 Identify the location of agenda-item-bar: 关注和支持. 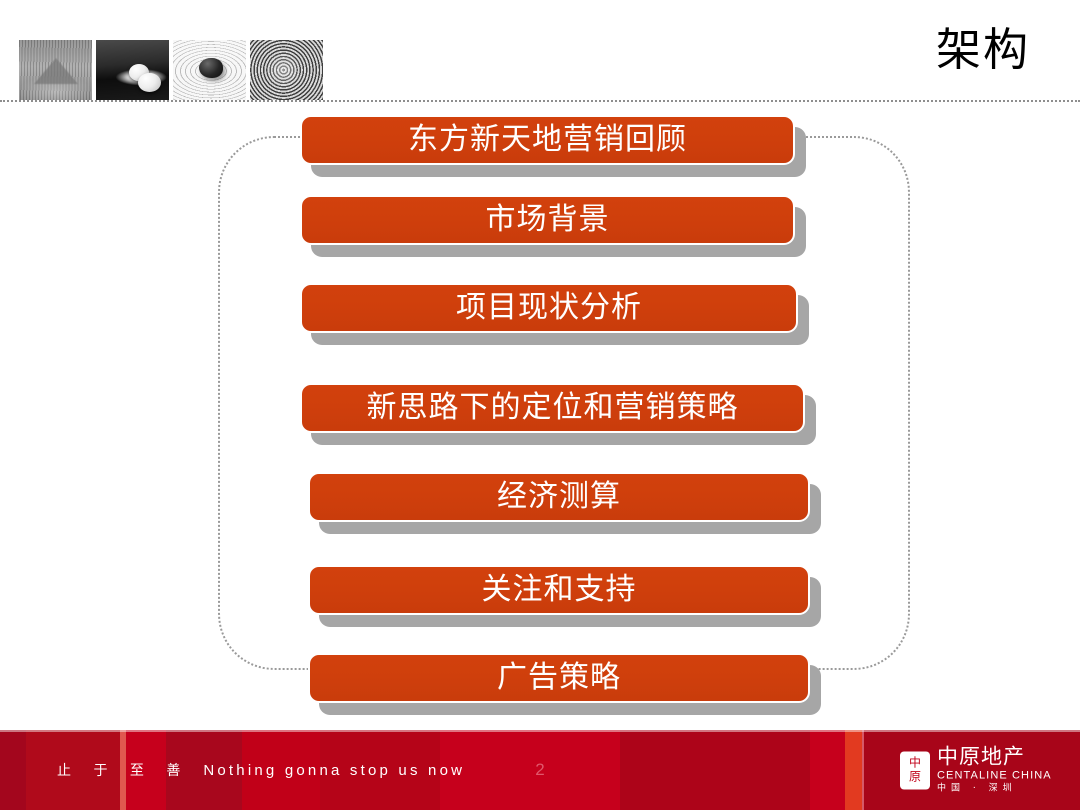
(559, 590).